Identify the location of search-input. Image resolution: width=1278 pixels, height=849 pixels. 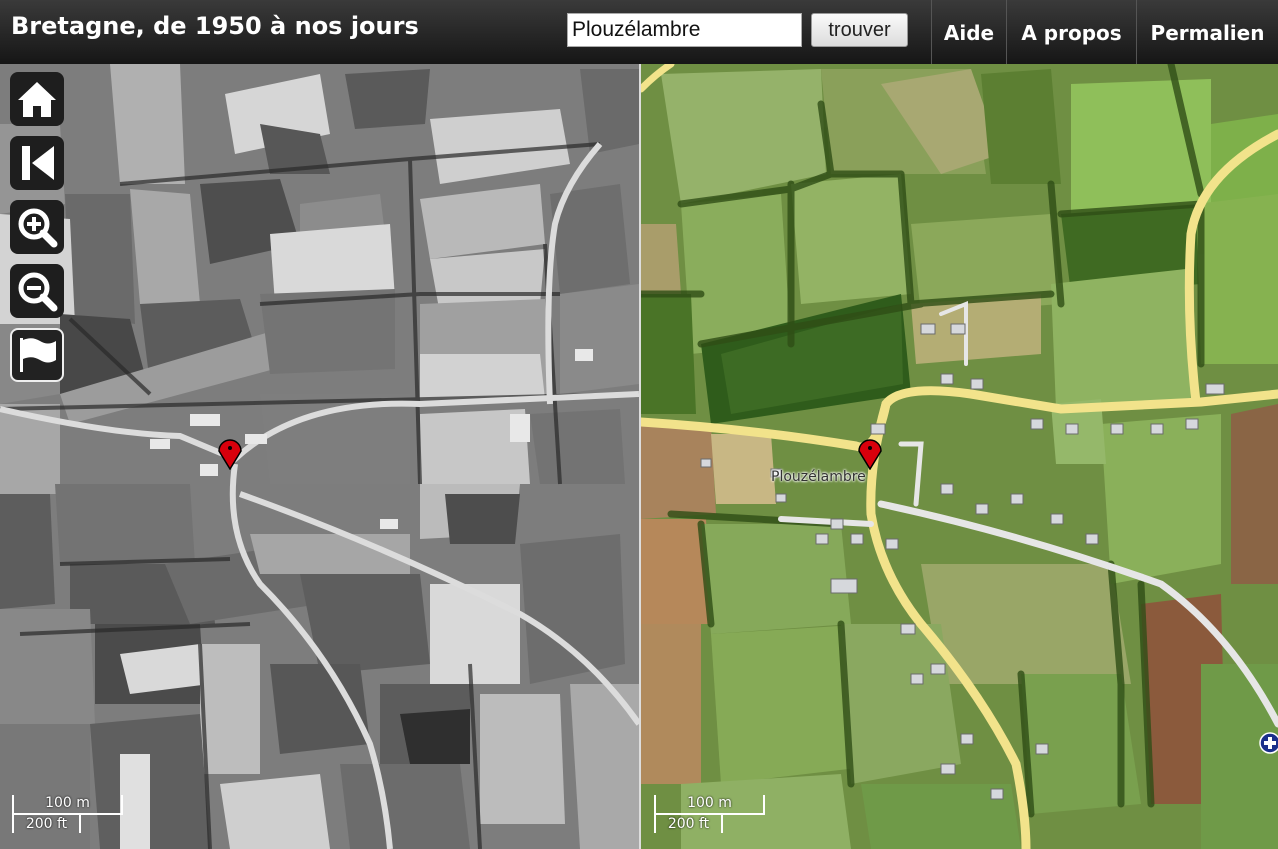
(684, 30).